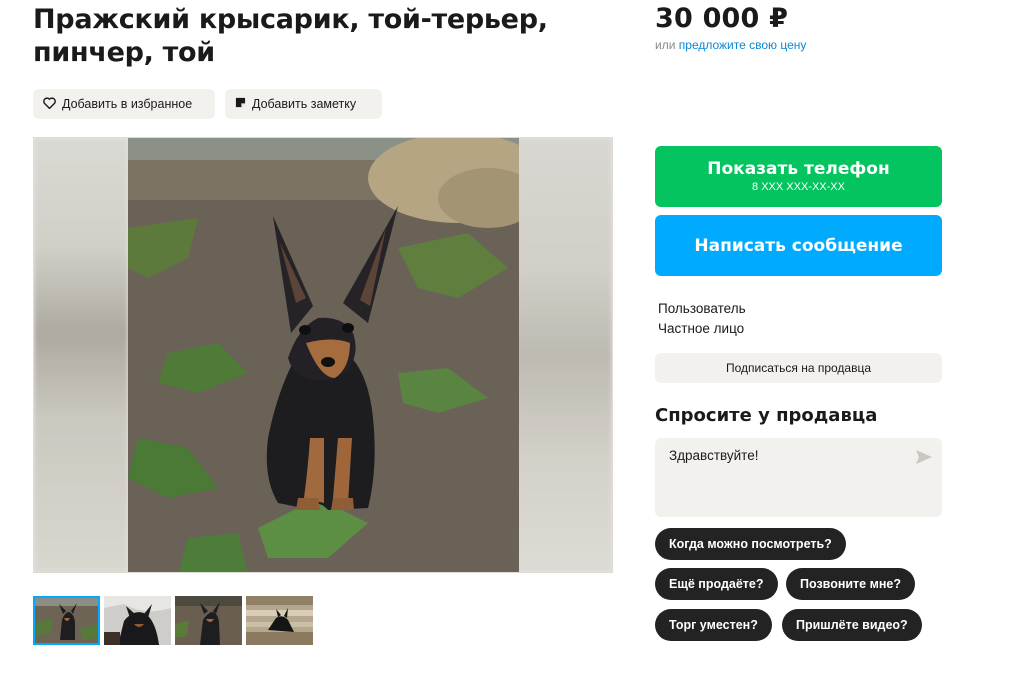 This screenshot has height=674, width=1024. I want to click on add-to-favorites-label: Добавить в избранное, so click(127, 104).